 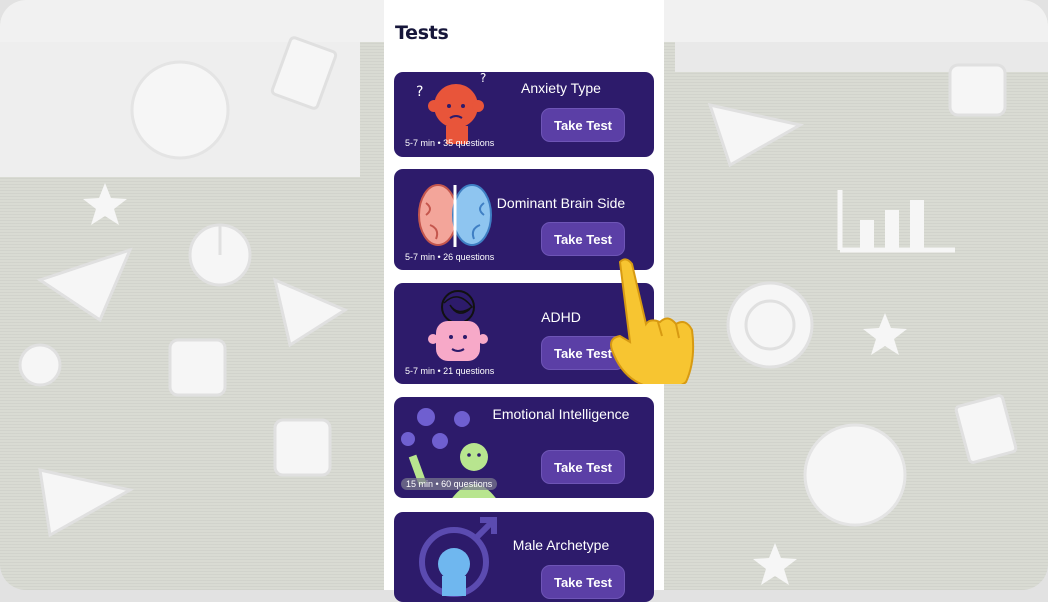 I want to click on test-meta: 5-7 min • 35 questions, so click(x=450, y=143).